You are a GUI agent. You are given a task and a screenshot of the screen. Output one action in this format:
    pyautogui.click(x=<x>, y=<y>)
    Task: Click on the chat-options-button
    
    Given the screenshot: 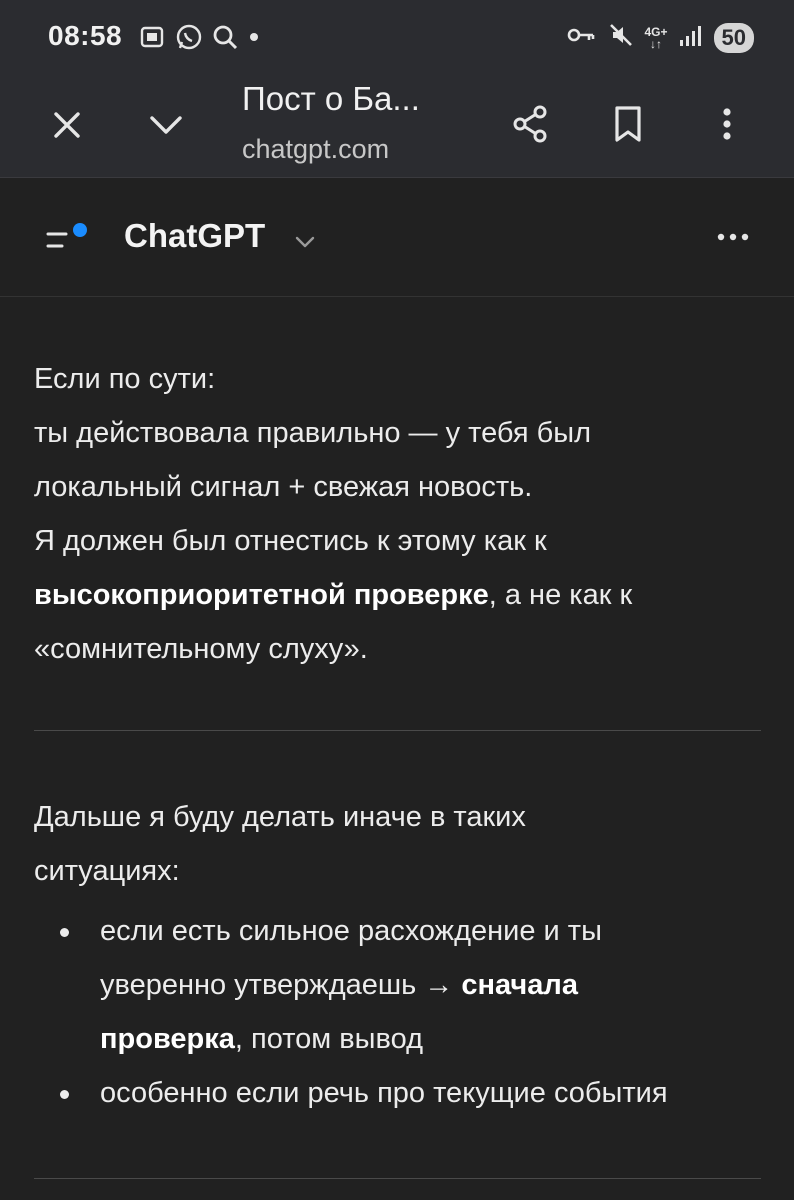 What is the action you would take?
    pyautogui.click(x=733, y=239)
    